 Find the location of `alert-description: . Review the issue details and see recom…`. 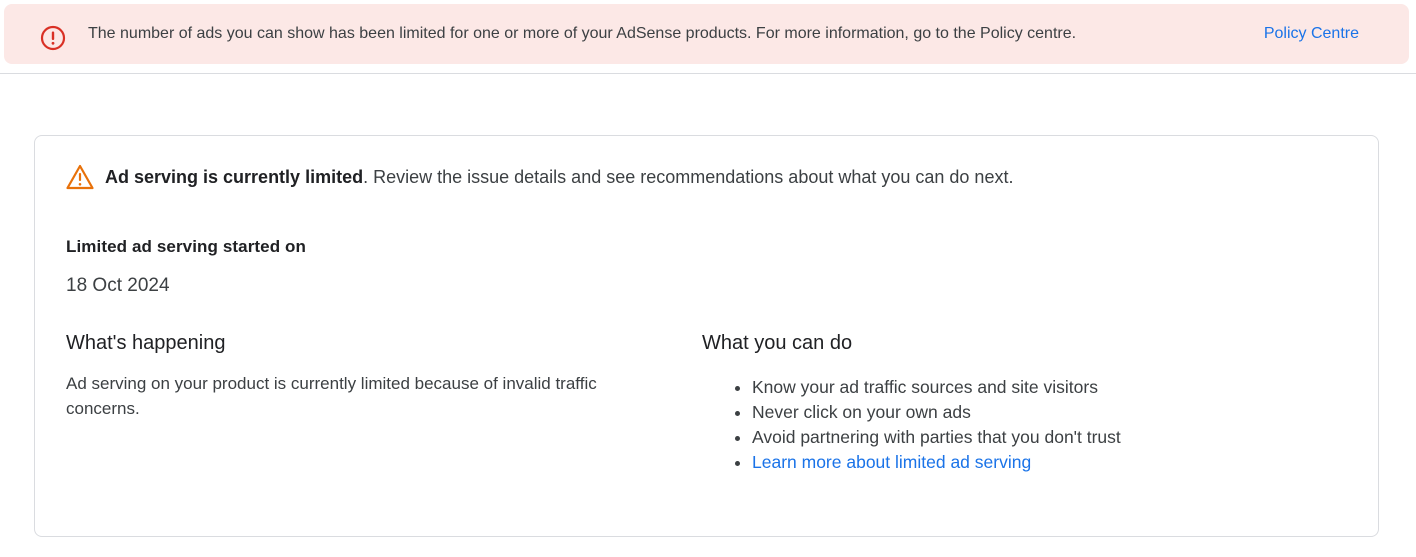

alert-description: . Review the issue details and see recom… is located at coordinates (688, 176).